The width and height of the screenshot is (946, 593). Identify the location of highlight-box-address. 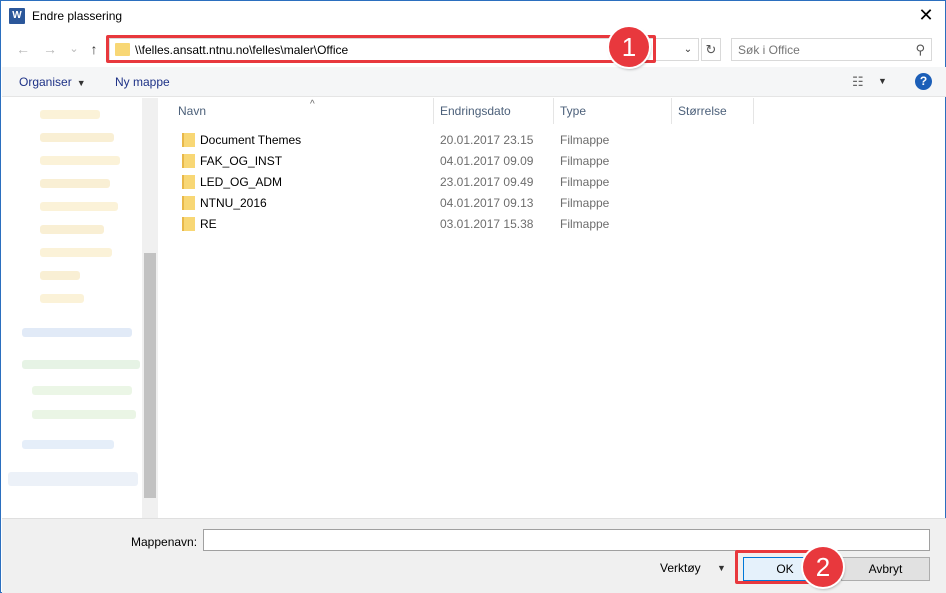
(381, 49).